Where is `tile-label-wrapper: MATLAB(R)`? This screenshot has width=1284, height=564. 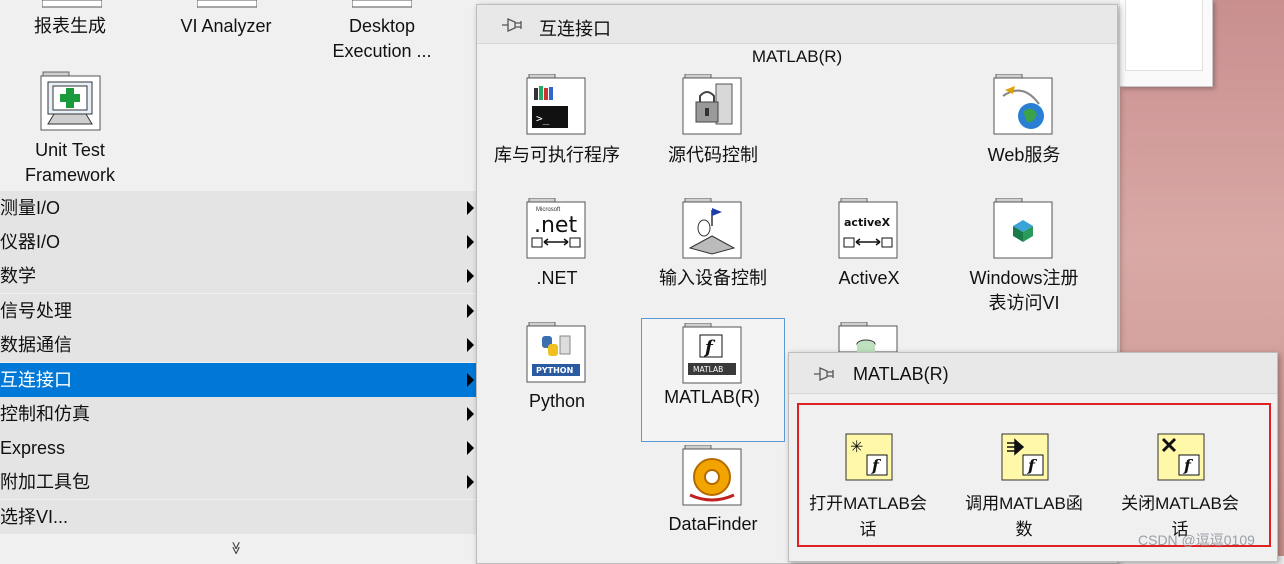
tile-label-wrapper: MATLAB(R) is located at coordinates (712, 397).